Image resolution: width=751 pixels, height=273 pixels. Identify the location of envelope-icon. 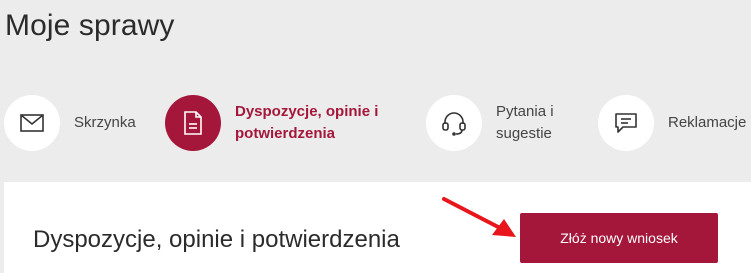
(32, 123).